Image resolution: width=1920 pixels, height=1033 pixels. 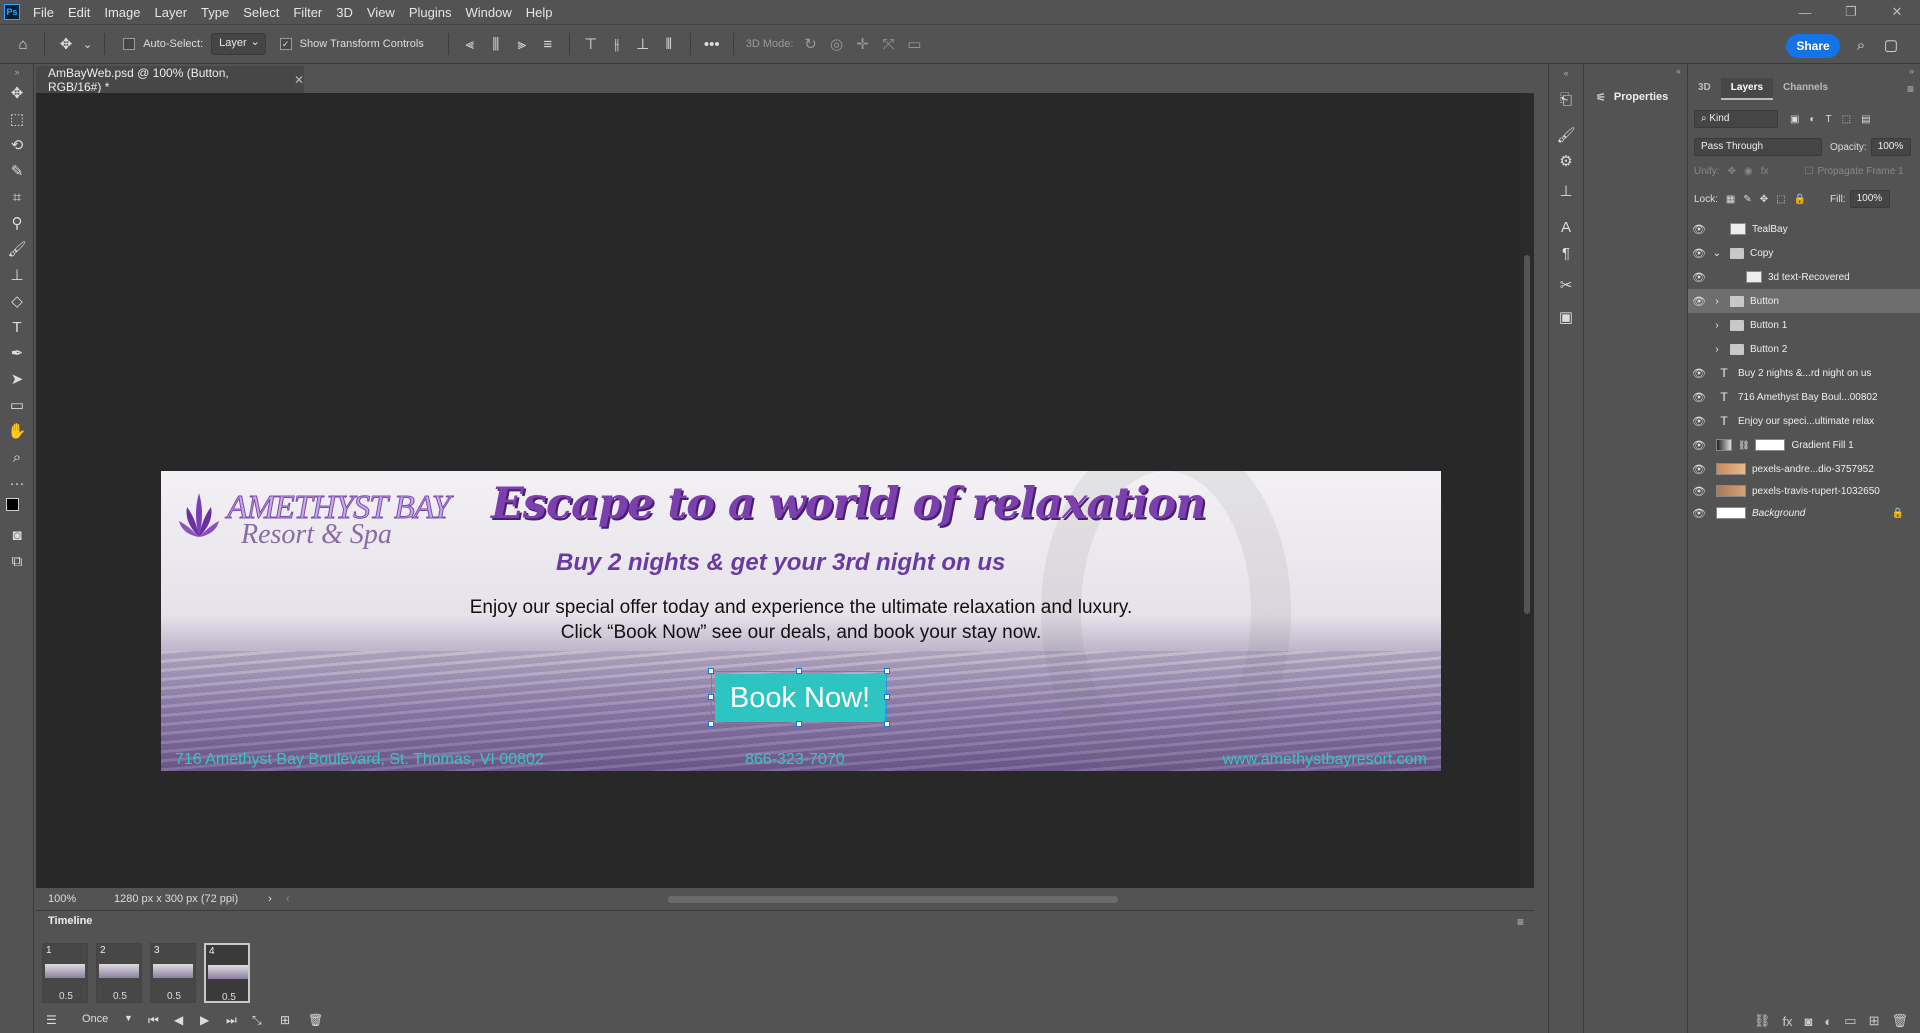 I want to click on 3d-pan-icon: ✛, so click(x=862, y=44).